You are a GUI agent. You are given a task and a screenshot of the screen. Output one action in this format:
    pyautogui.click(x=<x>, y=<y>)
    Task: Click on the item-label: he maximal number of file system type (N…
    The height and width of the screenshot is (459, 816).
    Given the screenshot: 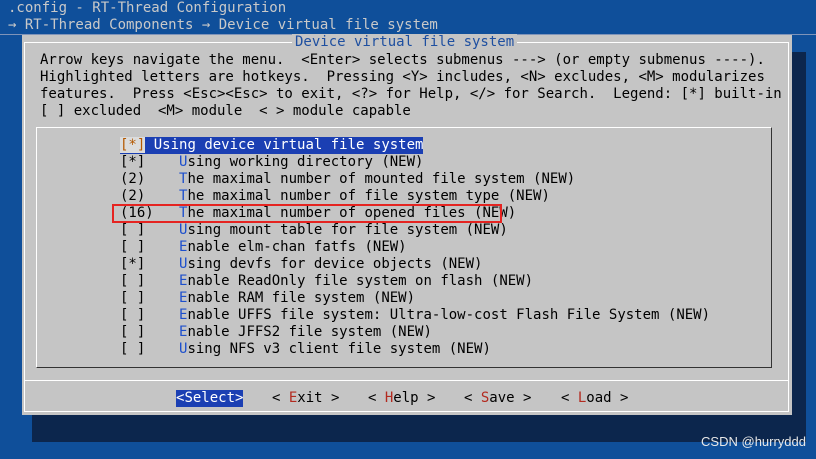 What is the action you would take?
    pyautogui.click(x=368, y=196)
    